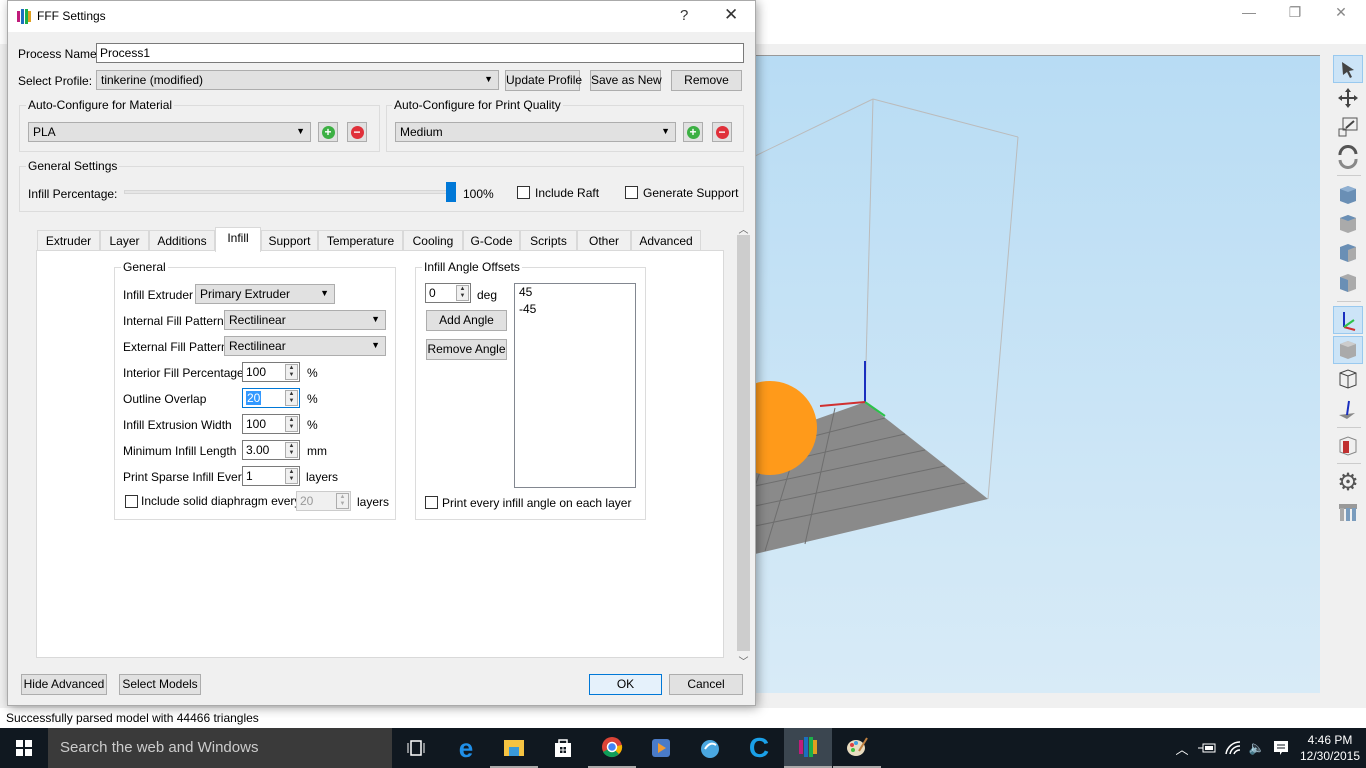  What do you see at coordinates (731, 15) in the screenshot?
I see `close-dialog-button: ✕` at bounding box center [731, 15].